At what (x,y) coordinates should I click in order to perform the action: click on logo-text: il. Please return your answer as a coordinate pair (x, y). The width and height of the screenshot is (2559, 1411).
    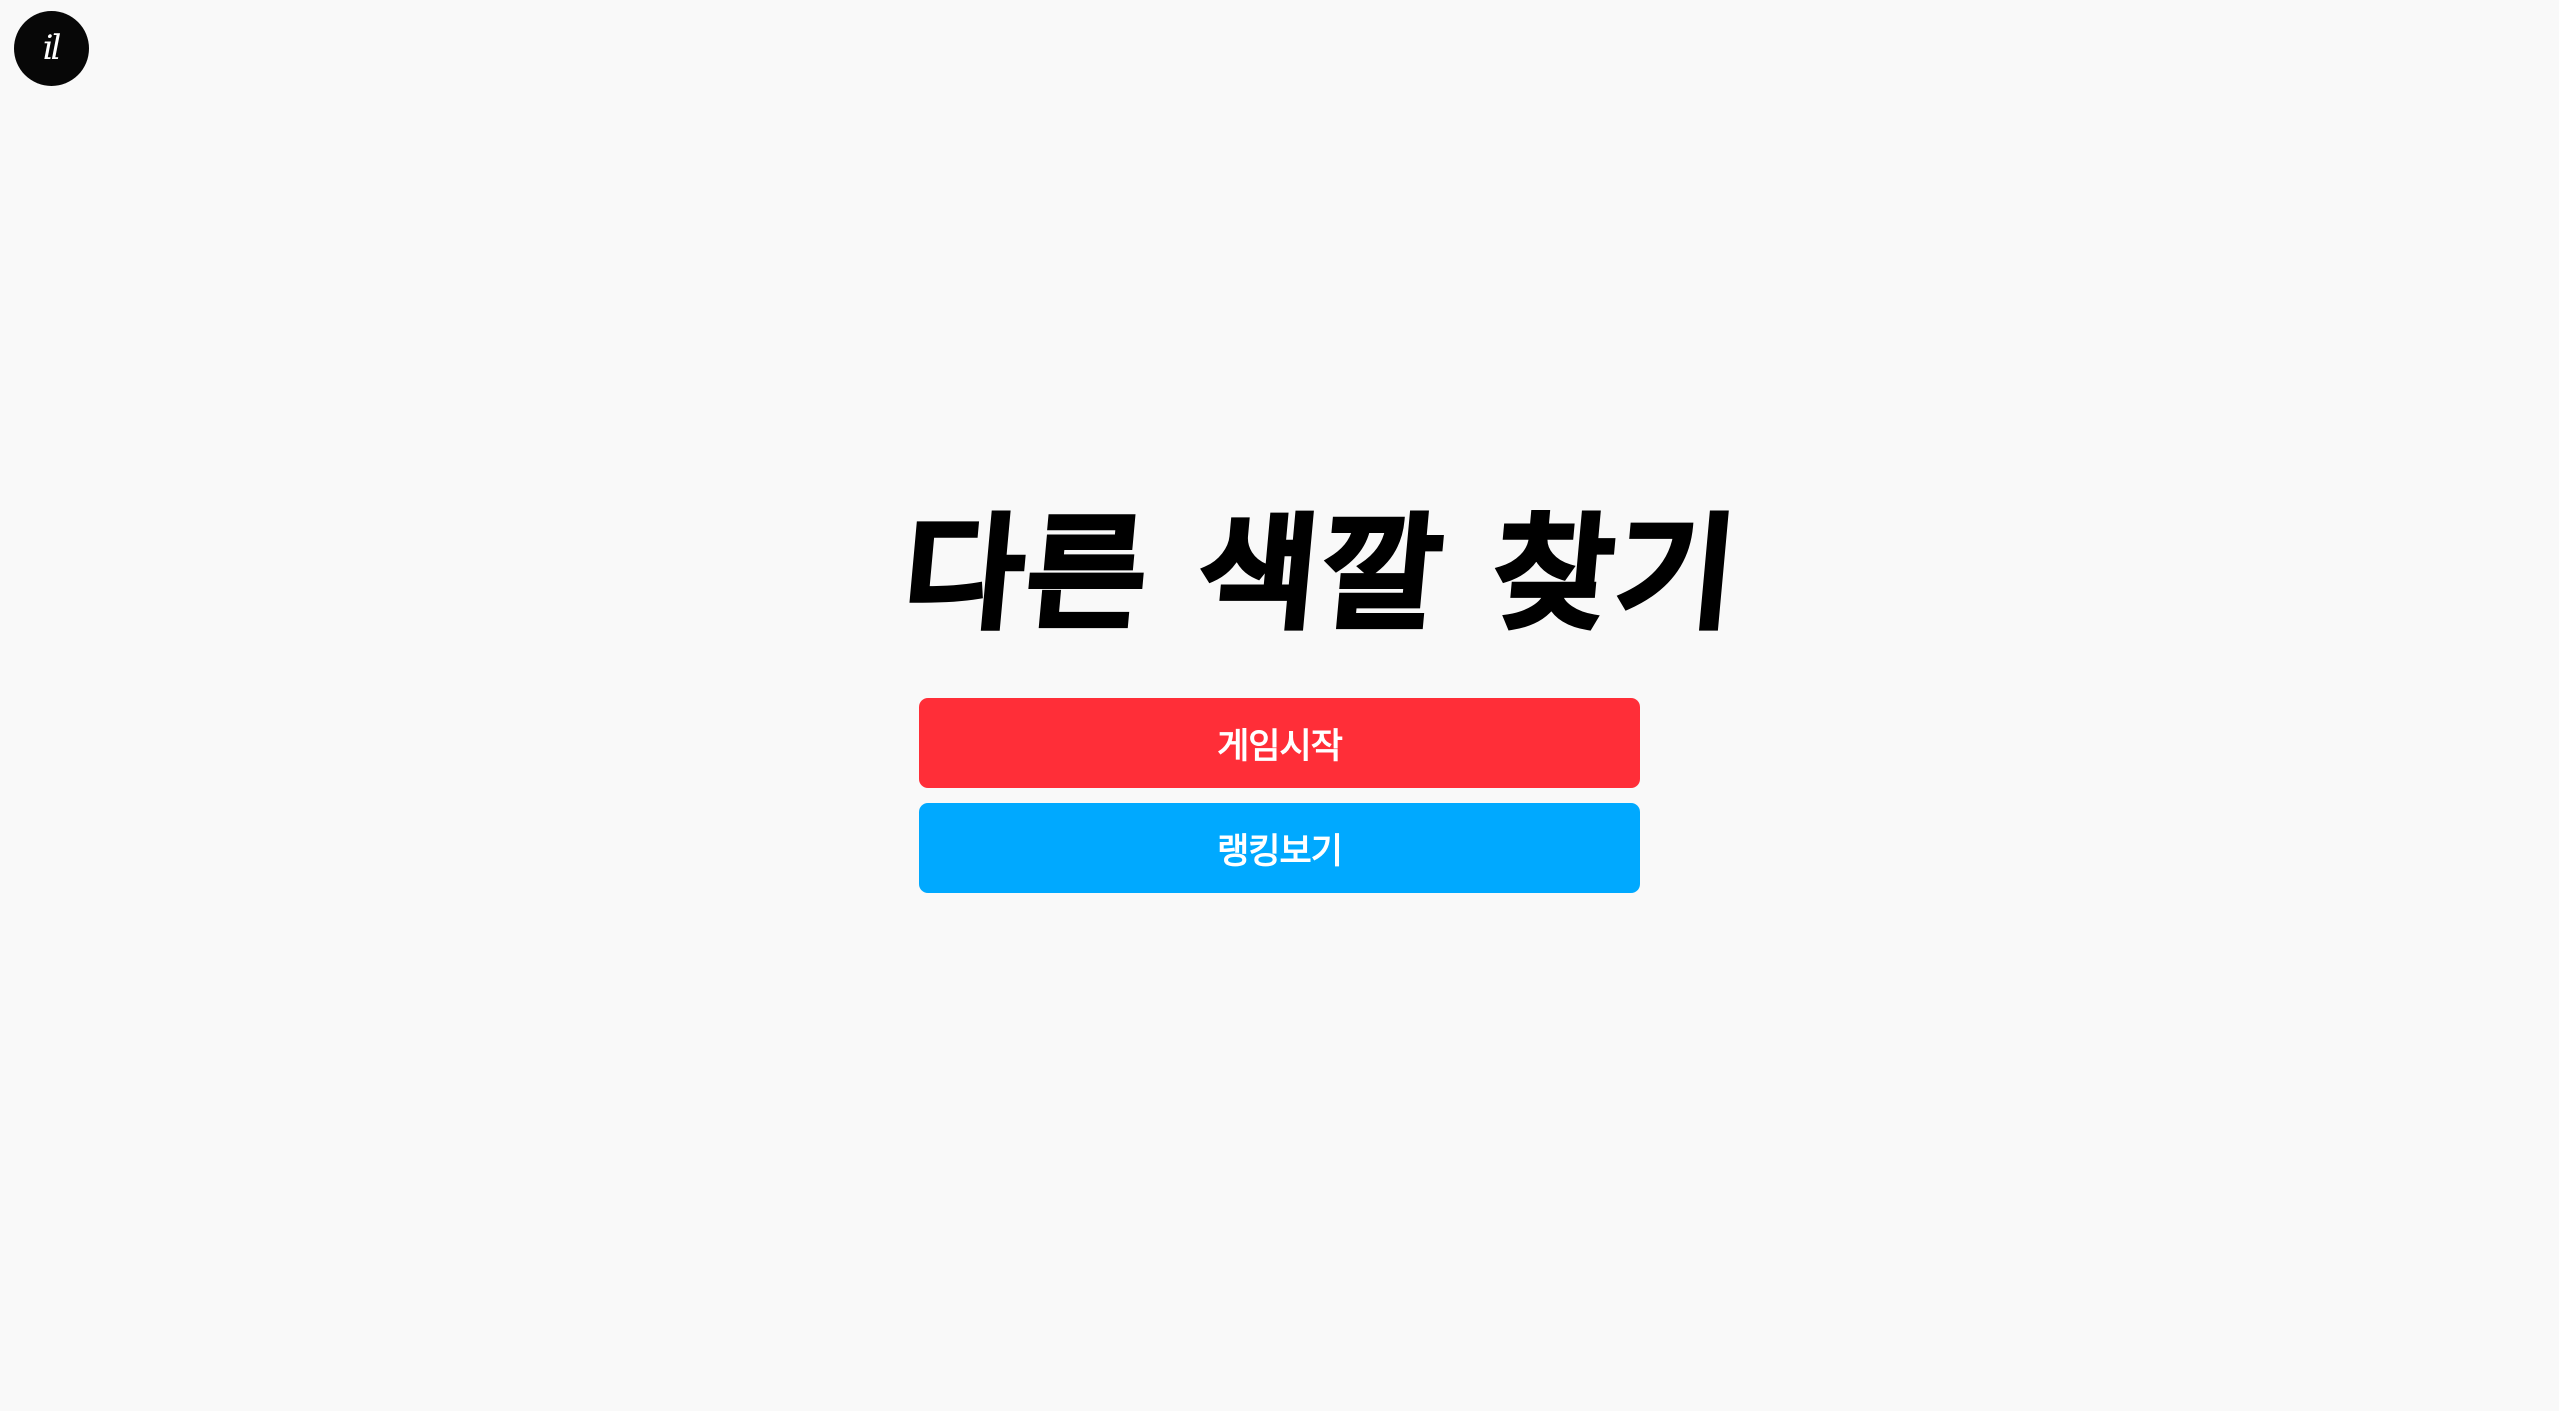
    Looking at the image, I should click on (52, 47).